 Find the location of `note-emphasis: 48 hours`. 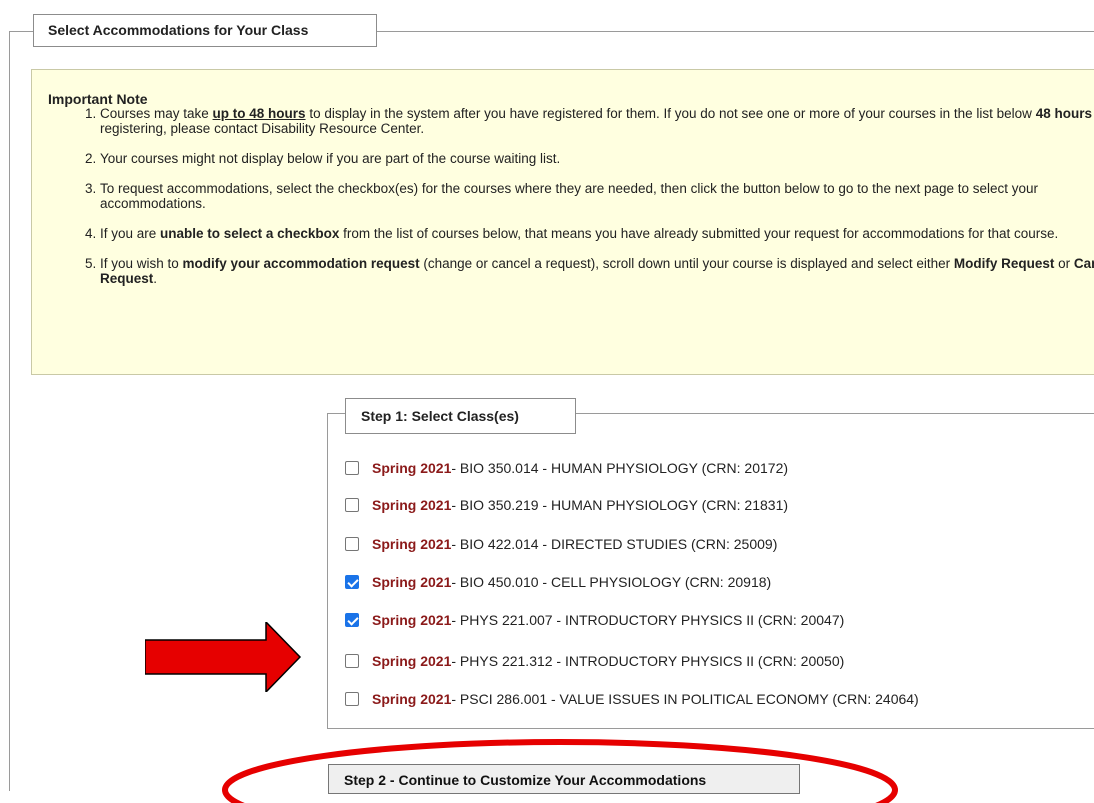

note-emphasis: 48 hours is located at coordinates (1063, 113).